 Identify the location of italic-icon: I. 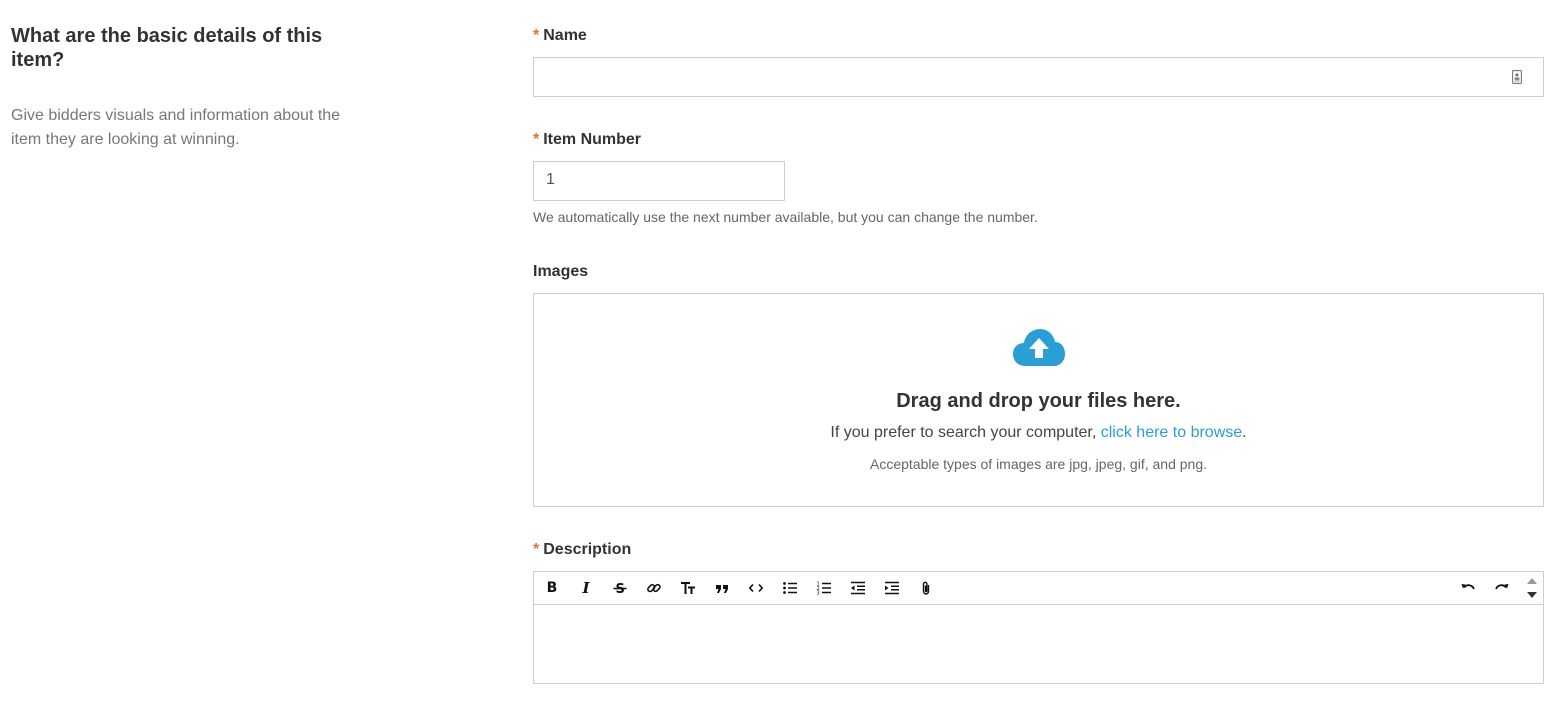
(586, 588).